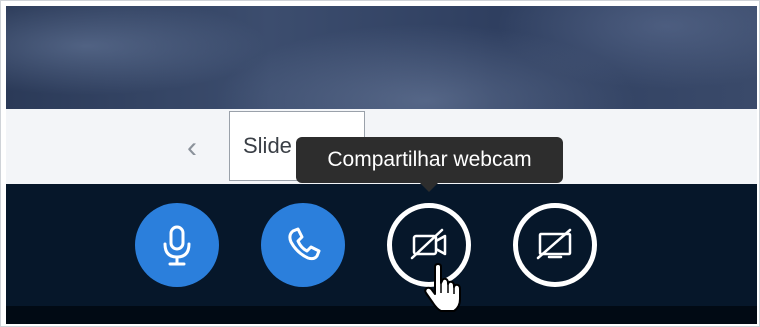 The width and height of the screenshot is (760, 327). I want to click on chevron-left-icon: ‹, so click(192, 147).